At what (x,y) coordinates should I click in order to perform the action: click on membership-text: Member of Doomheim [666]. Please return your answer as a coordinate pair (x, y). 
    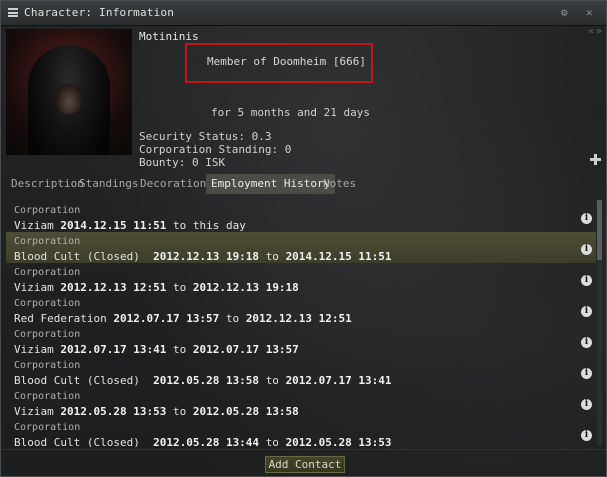
    Looking at the image, I should click on (286, 61).